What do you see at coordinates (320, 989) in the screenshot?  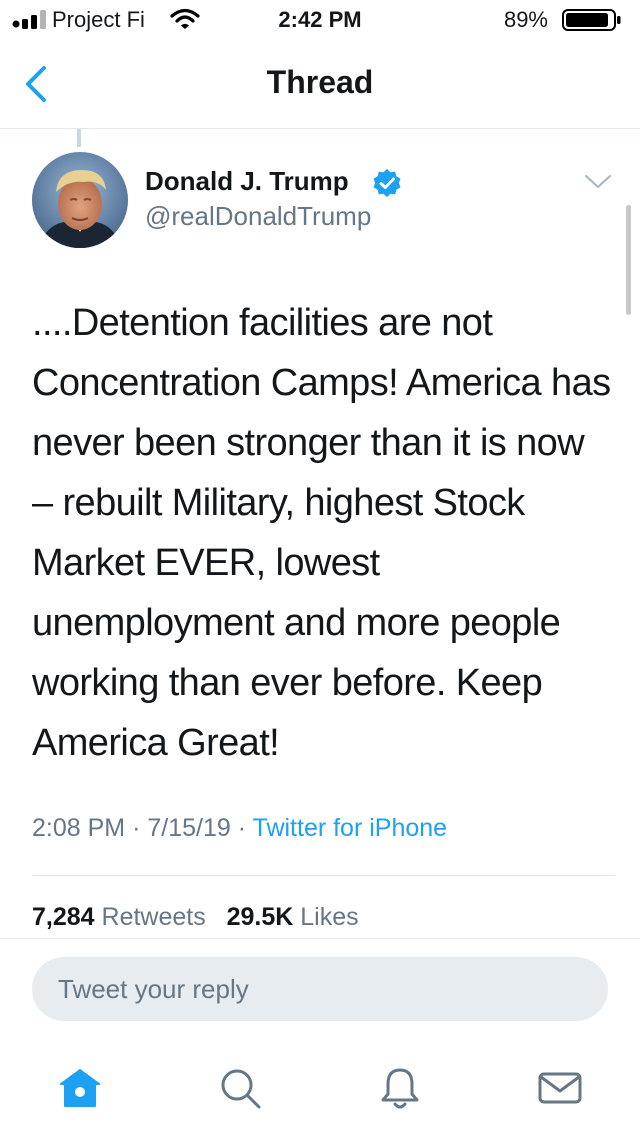 I see `reply-input: Tweet your reply` at bounding box center [320, 989].